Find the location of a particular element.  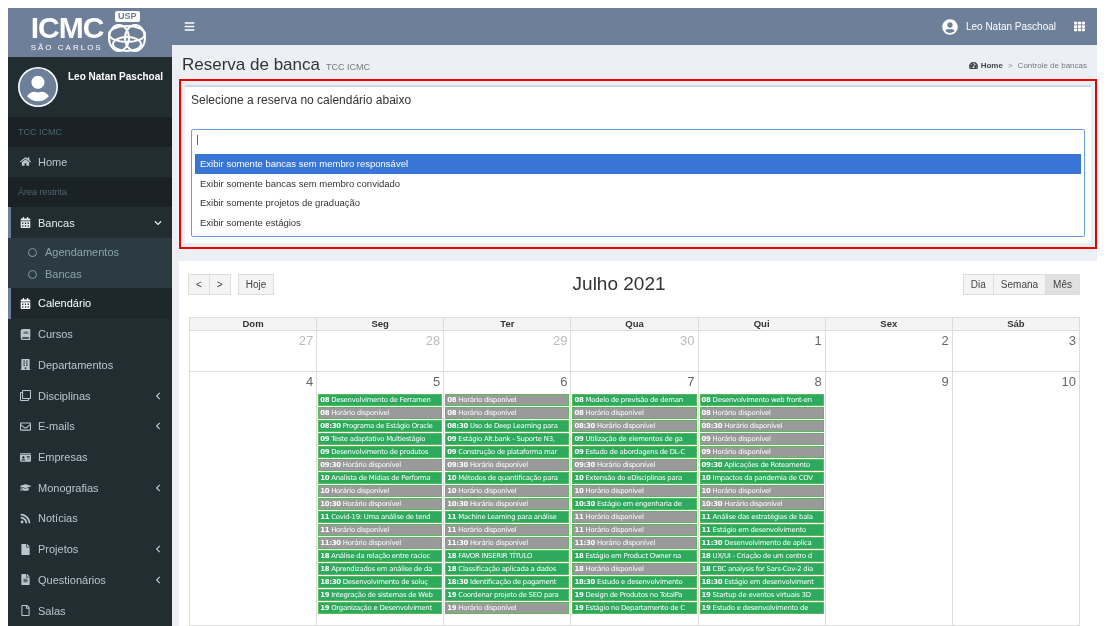

rss-icon is located at coordinates (25, 518).